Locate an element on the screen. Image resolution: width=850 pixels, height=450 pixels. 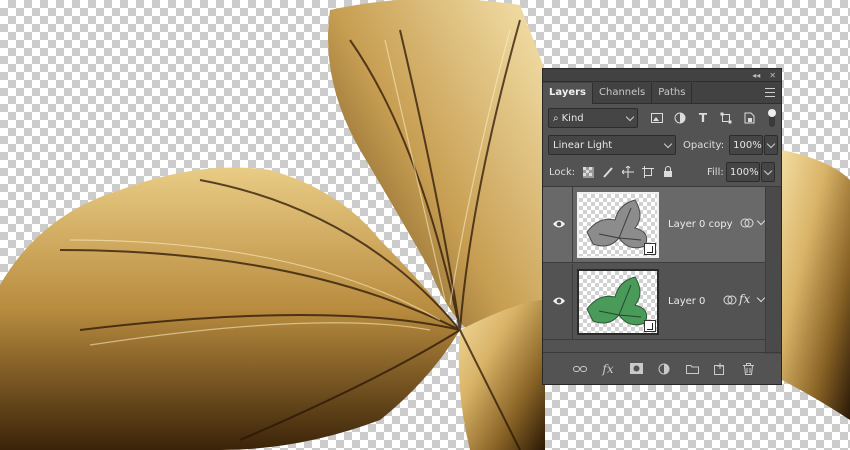
adjustment-icon is located at coordinates (664, 369).